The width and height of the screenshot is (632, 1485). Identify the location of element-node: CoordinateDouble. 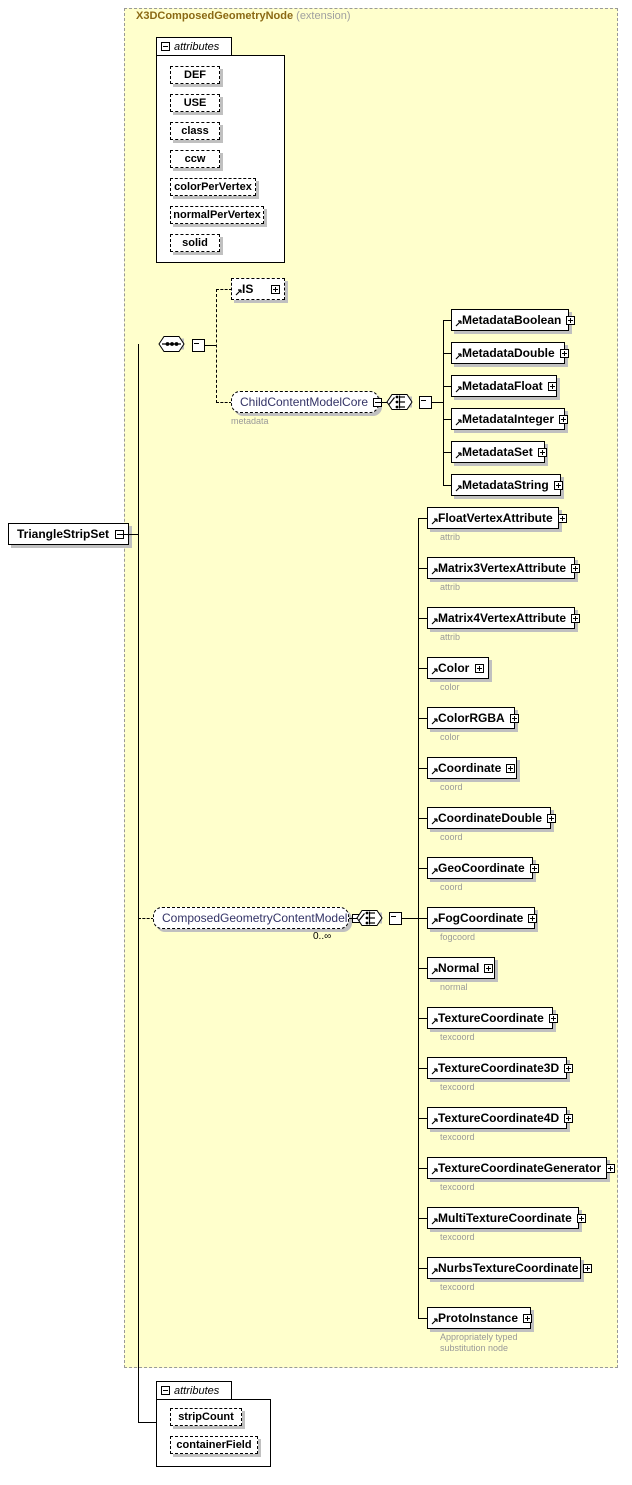
(491, 818).